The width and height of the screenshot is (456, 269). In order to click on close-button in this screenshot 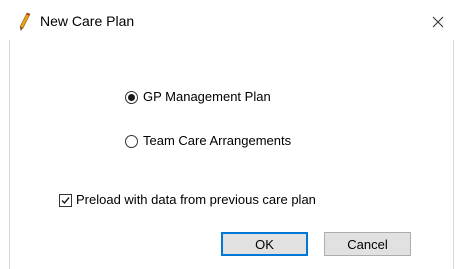, I will do `click(438, 22)`.